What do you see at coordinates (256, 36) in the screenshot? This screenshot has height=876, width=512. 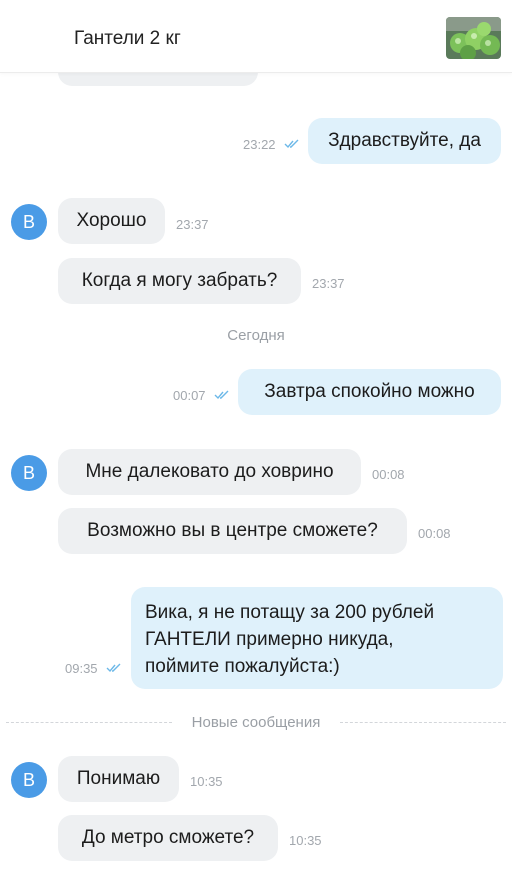 I see `chat-header: Гантели 2 кг` at bounding box center [256, 36].